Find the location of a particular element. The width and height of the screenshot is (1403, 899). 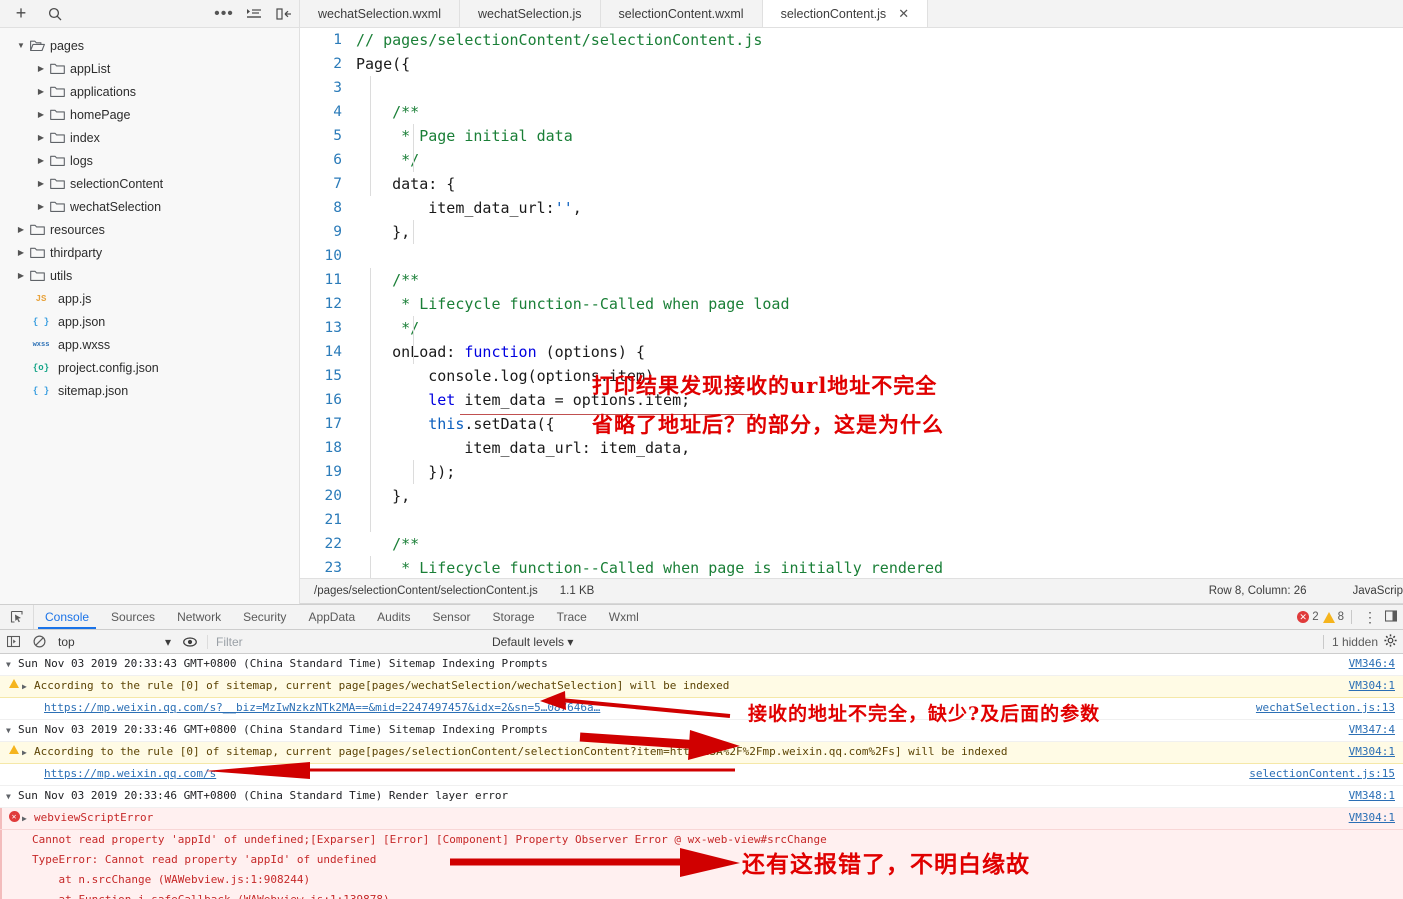

code-line: 2 Page({ is located at coordinates (851, 64).